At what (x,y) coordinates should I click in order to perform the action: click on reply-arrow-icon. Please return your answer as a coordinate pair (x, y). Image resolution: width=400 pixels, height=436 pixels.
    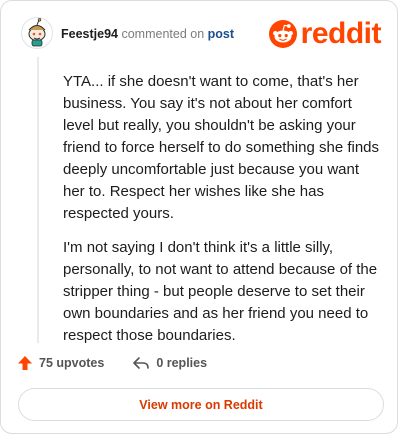
    Looking at the image, I should click on (141, 363).